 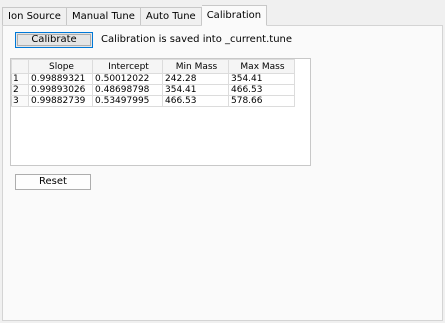 What do you see at coordinates (60, 101) in the screenshot?
I see `cell-slope: 0.99882739` at bounding box center [60, 101].